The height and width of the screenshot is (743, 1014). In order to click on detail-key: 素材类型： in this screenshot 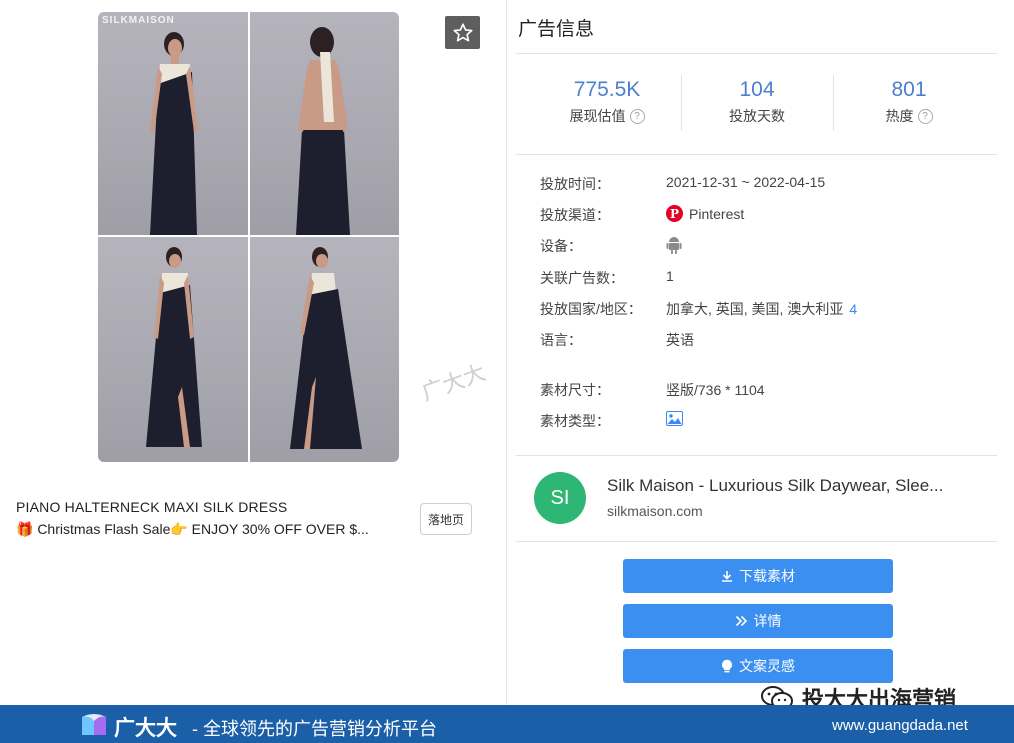, I will do `click(575, 421)`.